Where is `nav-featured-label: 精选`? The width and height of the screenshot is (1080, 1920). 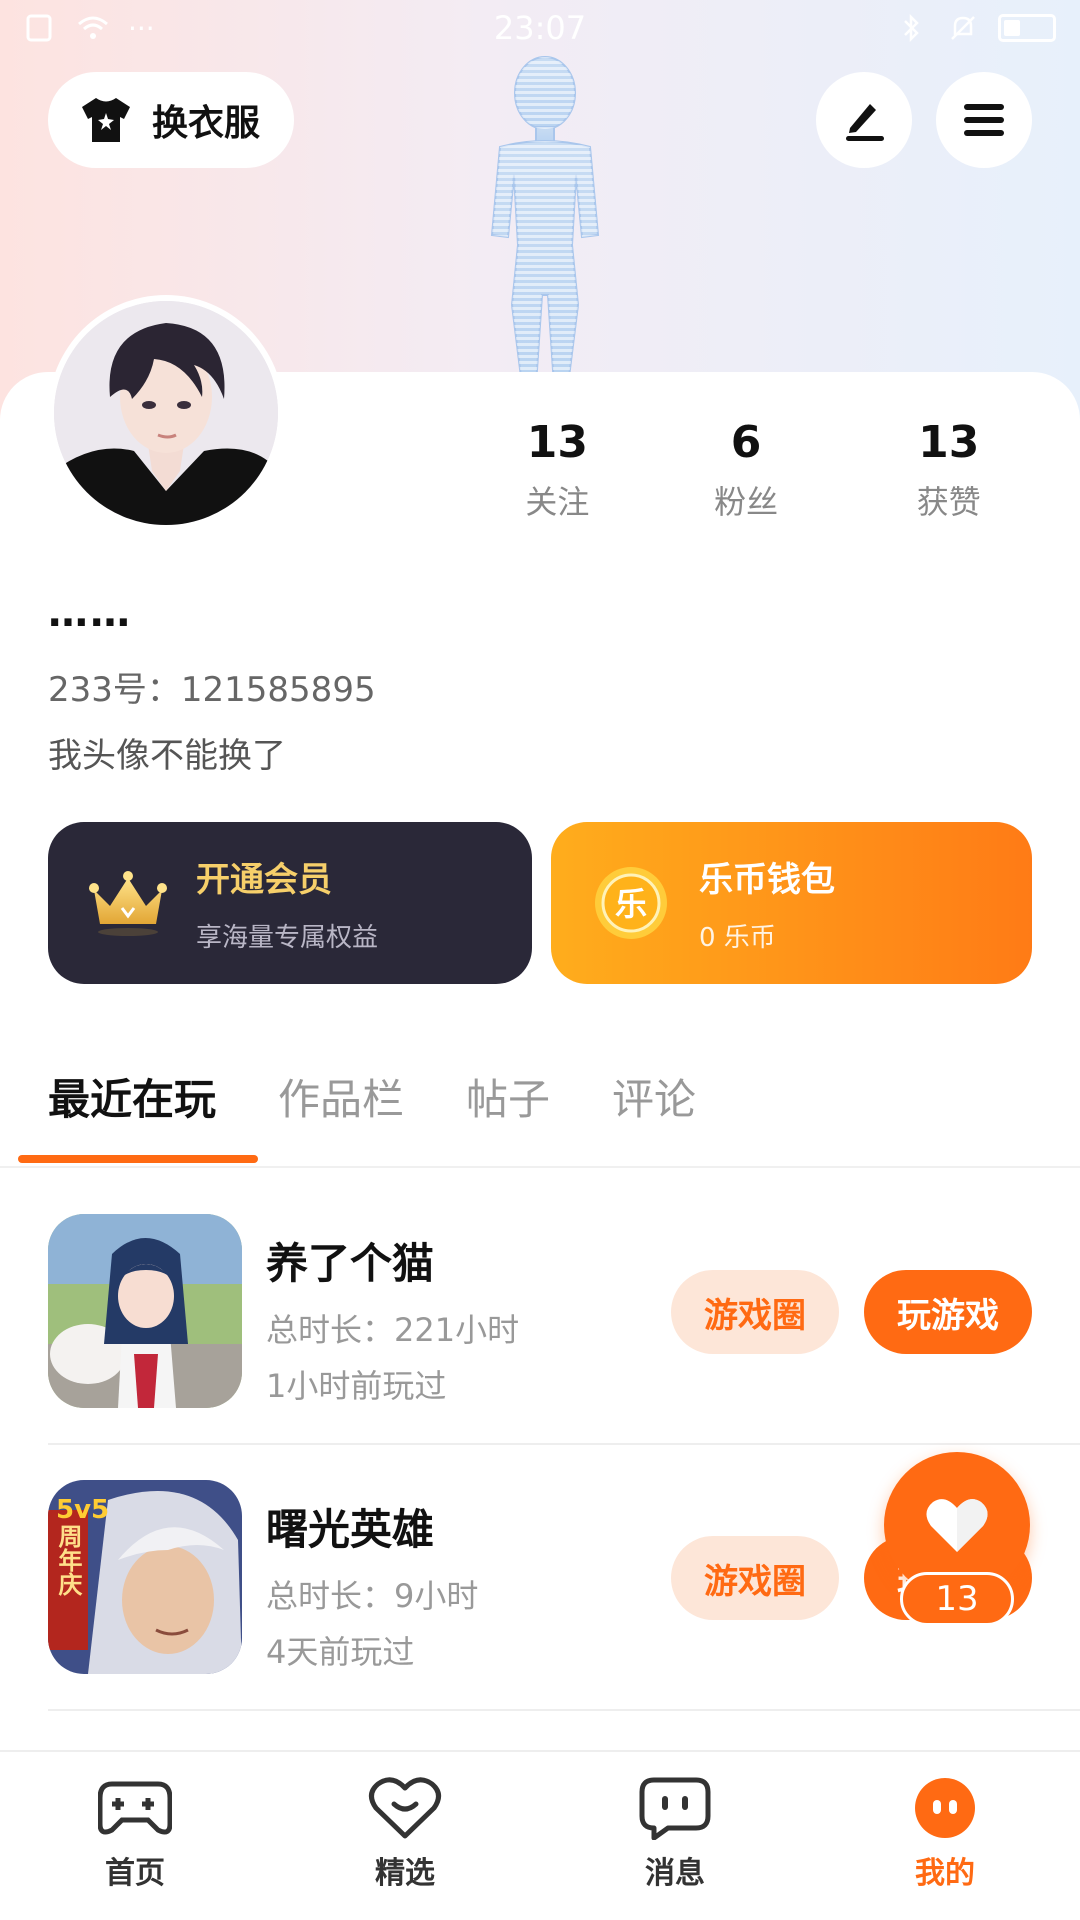
nav-featured-label: 精选 is located at coordinates (405, 1873).